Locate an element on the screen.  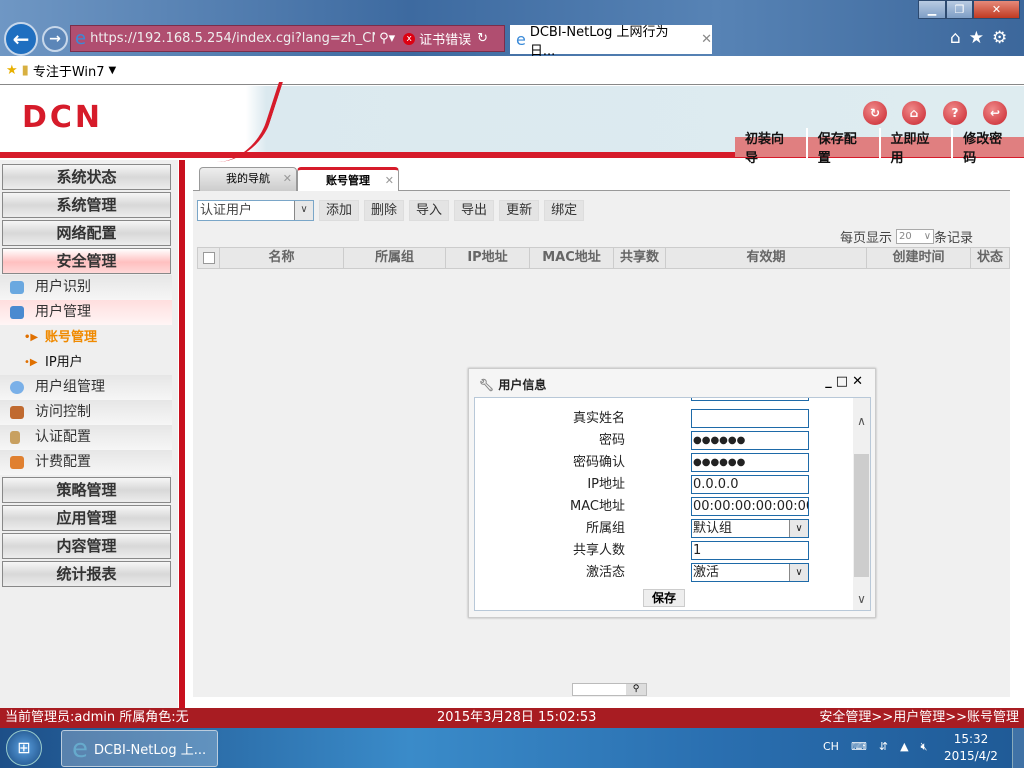
mac-field: 00:00:00:00:00:00 is located at coordinates (750, 506).